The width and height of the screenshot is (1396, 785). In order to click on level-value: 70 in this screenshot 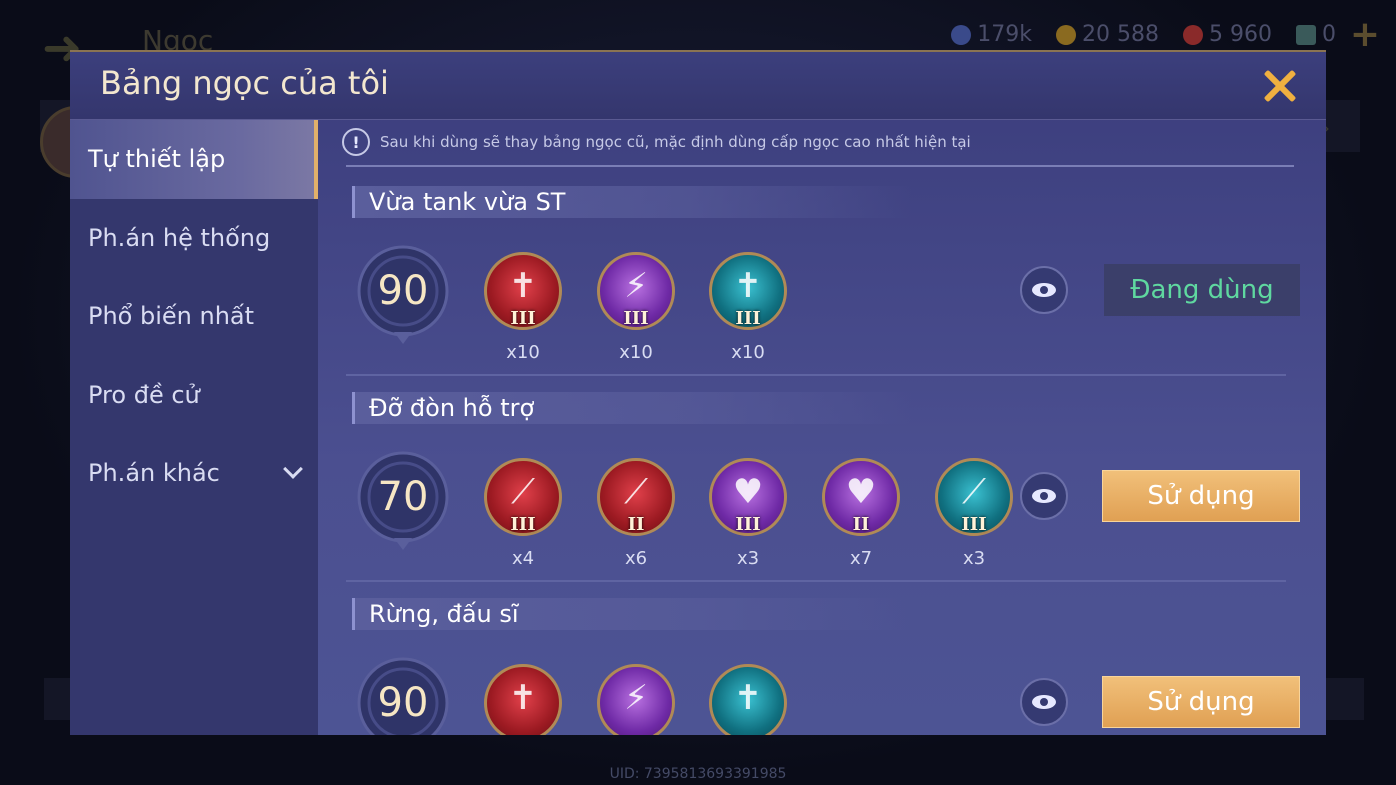, I will do `click(403, 497)`.